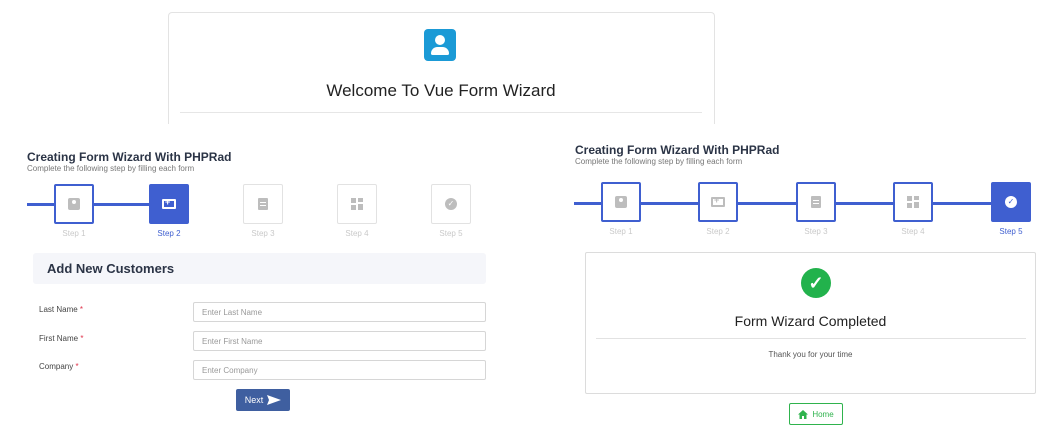 Image resolution: width=1063 pixels, height=444 pixels. What do you see at coordinates (913, 231) in the screenshot?
I see `right-step-4-label: Step 4` at bounding box center [913, 231].